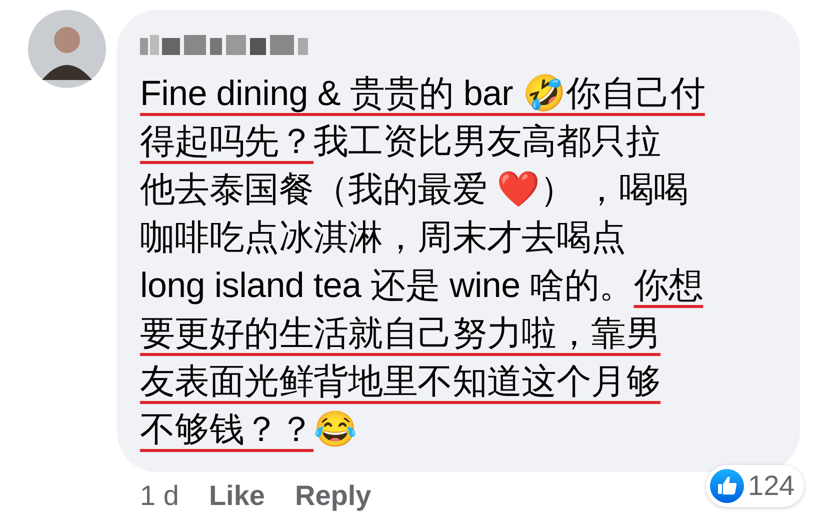  I want to click on reaction-badge: 124, so click(755, 486).